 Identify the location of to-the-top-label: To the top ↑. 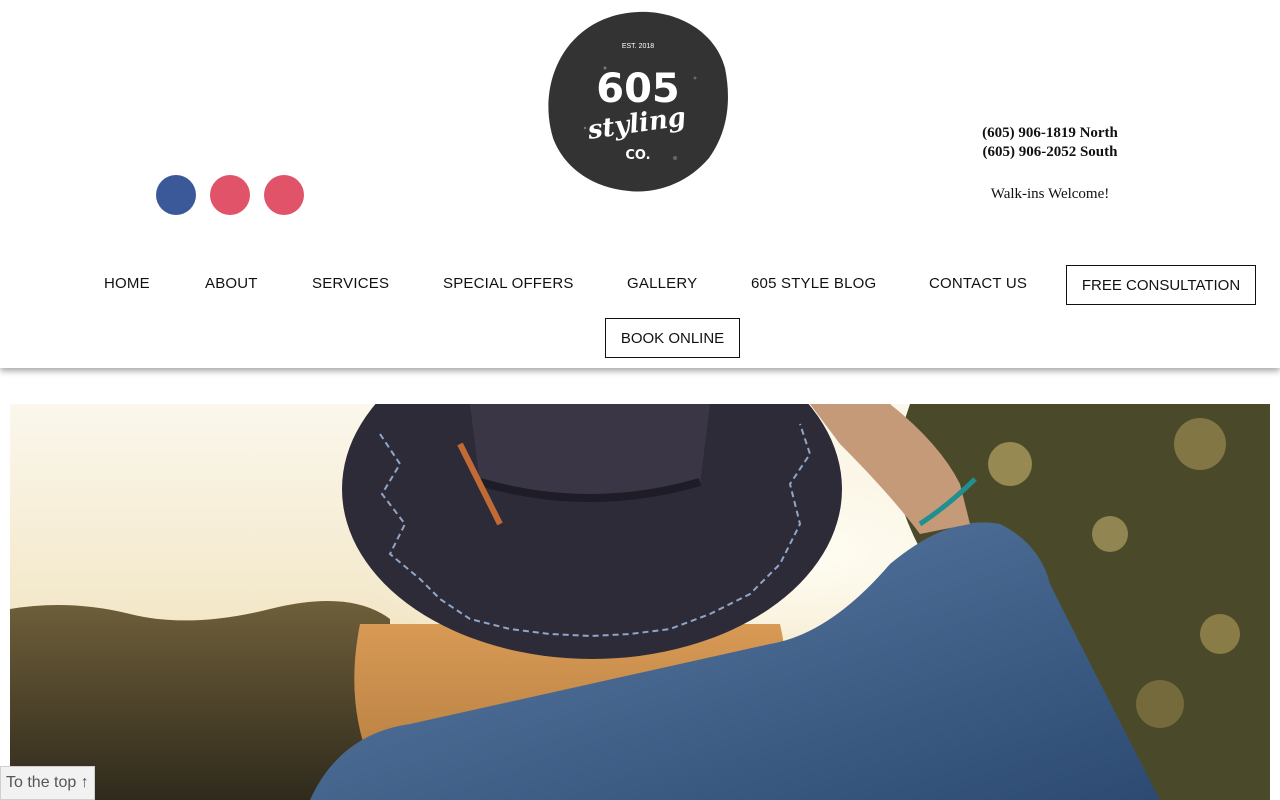
(47, 782).